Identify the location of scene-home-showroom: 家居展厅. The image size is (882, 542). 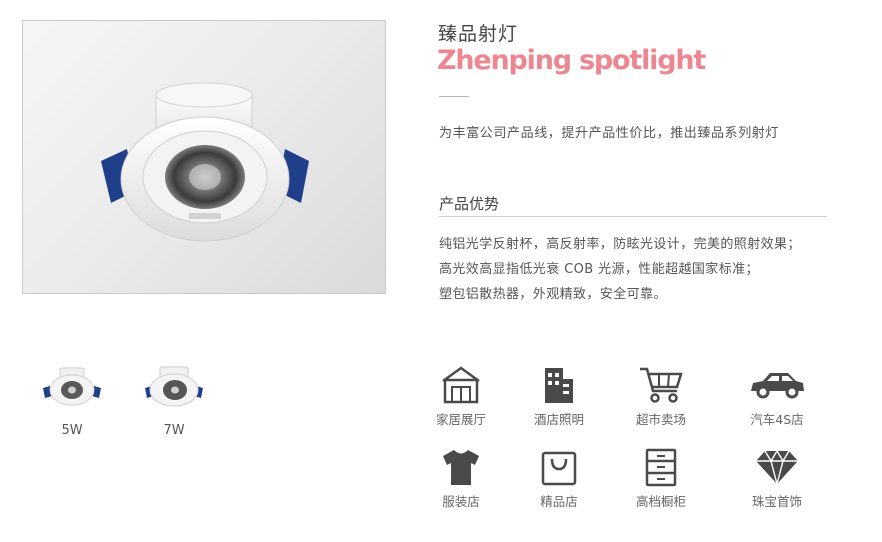
(461, 396).